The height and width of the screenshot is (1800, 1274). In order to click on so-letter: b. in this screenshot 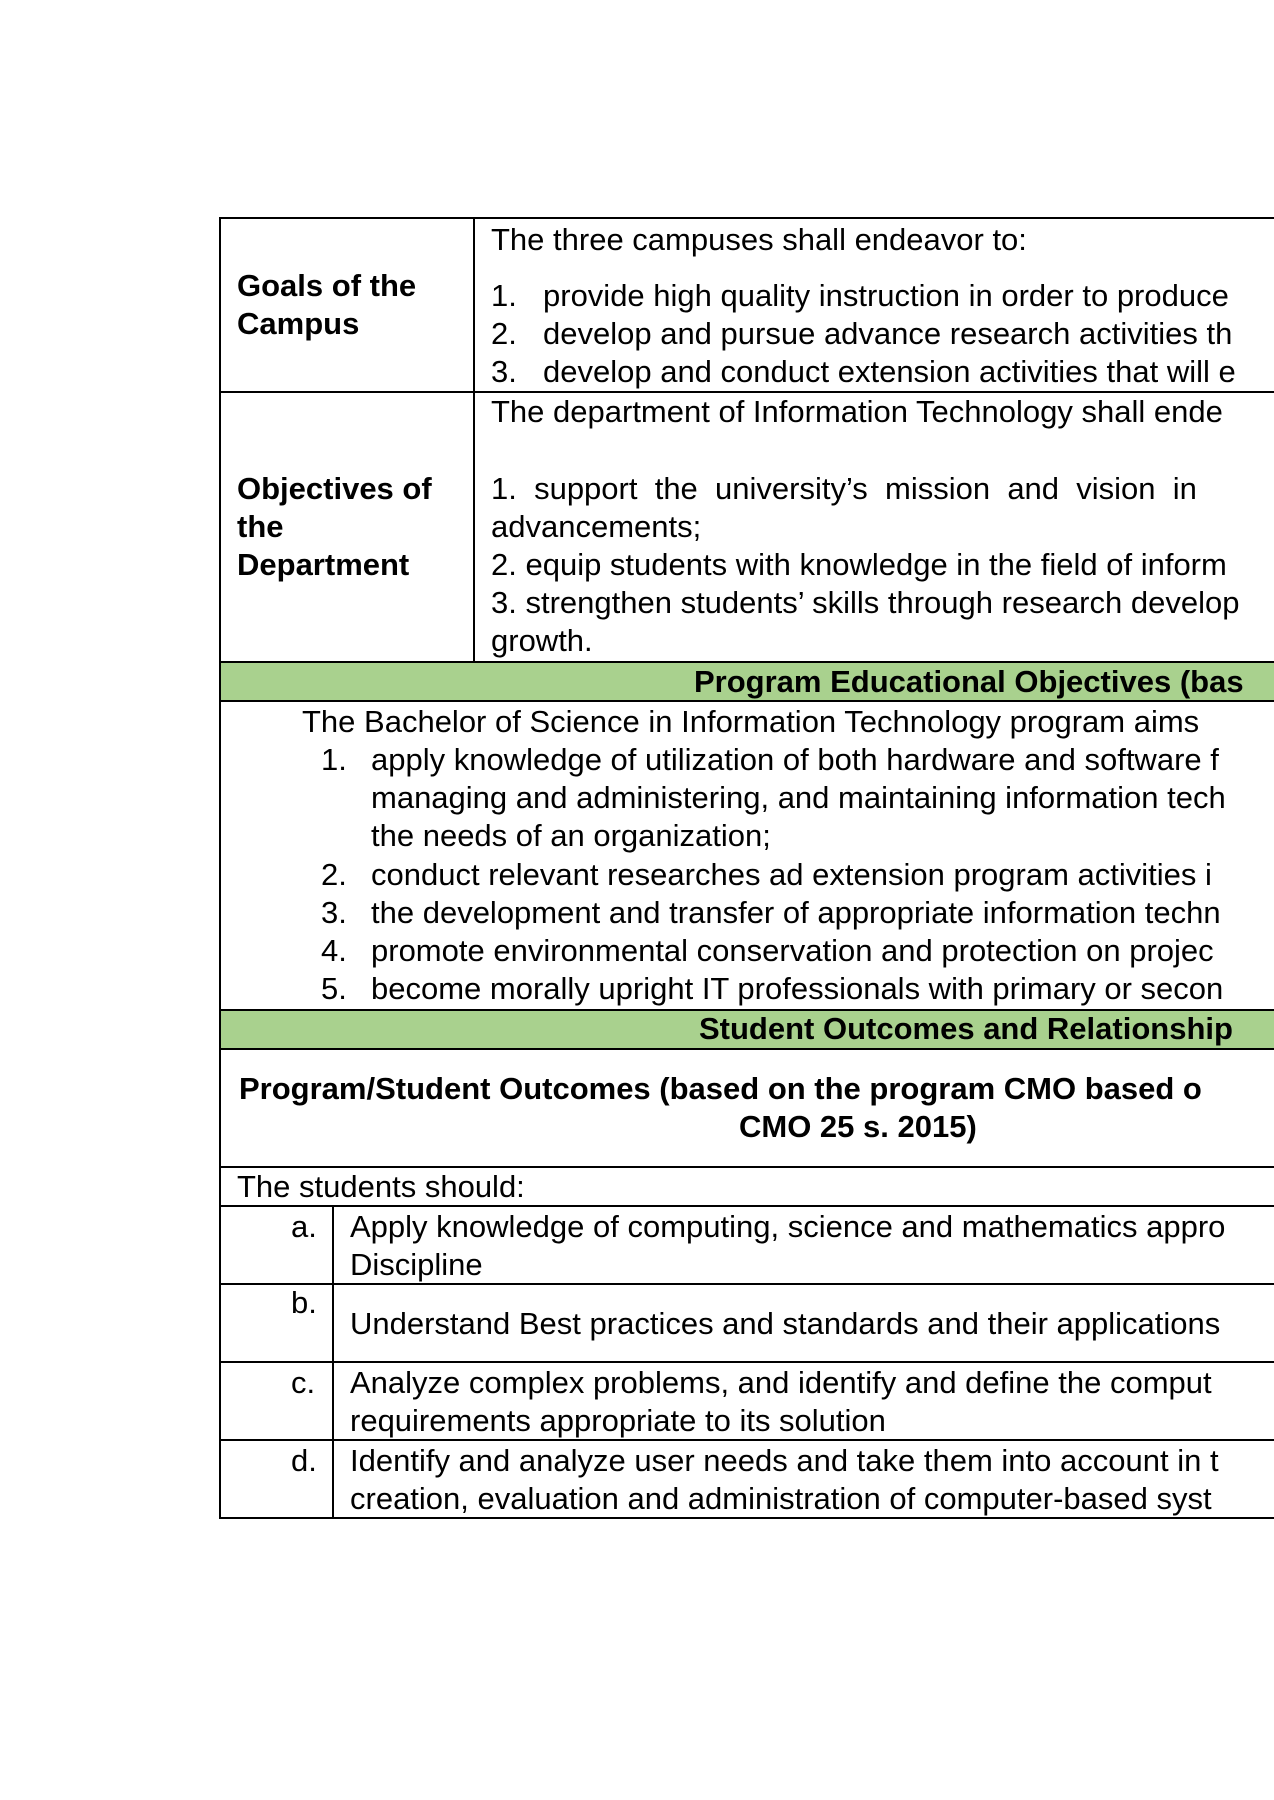, I will do `click(304, 1302)`.